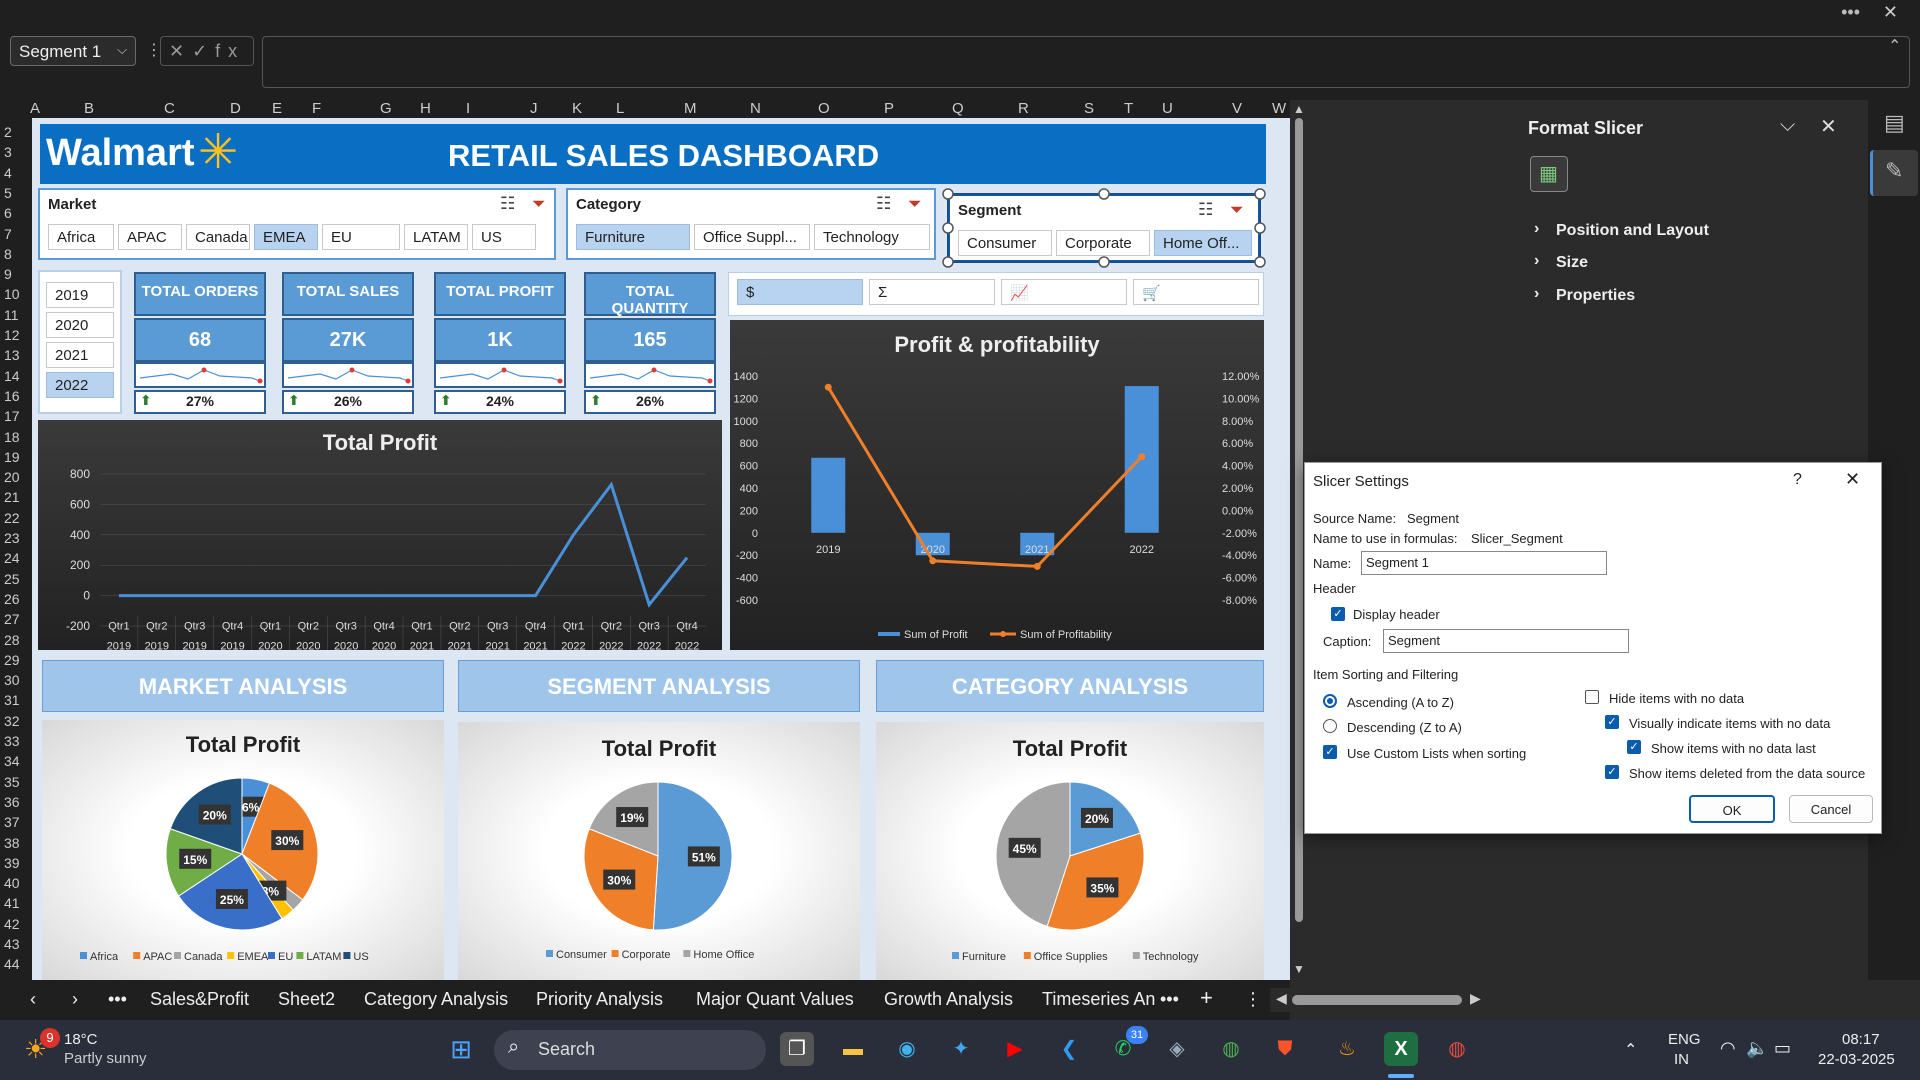 The image size is (1920, 1080). What do you see at coordinates (1634, 747) in the screenshot?
I see `show-no-data-last-checkbox: ✓` at bounding box center [1634, 747].